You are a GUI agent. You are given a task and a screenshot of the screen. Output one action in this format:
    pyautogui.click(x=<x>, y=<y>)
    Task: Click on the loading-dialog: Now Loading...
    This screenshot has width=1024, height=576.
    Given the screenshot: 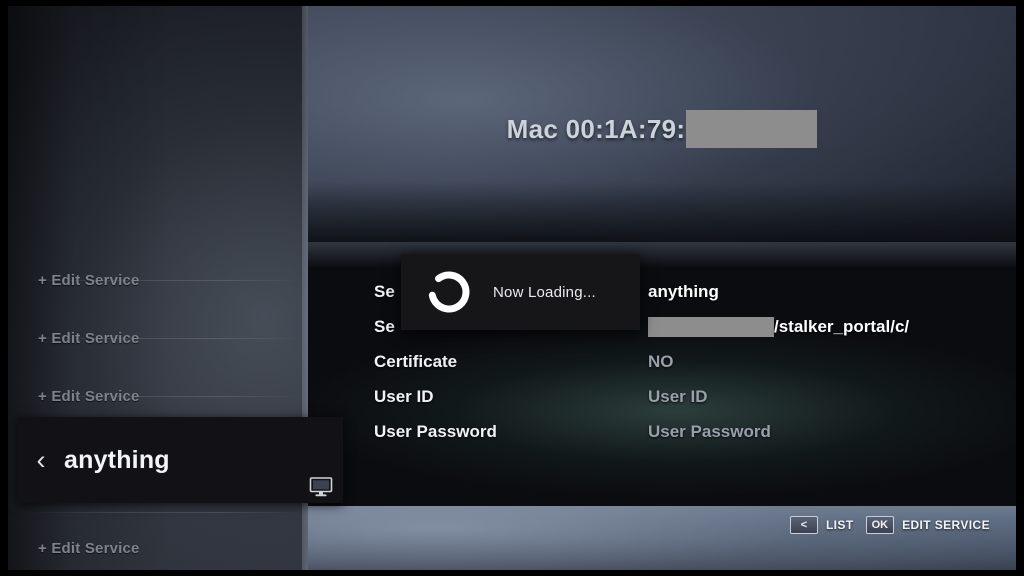 What is the action you would take?
    pyautogui.click(x=520, y=292)
    